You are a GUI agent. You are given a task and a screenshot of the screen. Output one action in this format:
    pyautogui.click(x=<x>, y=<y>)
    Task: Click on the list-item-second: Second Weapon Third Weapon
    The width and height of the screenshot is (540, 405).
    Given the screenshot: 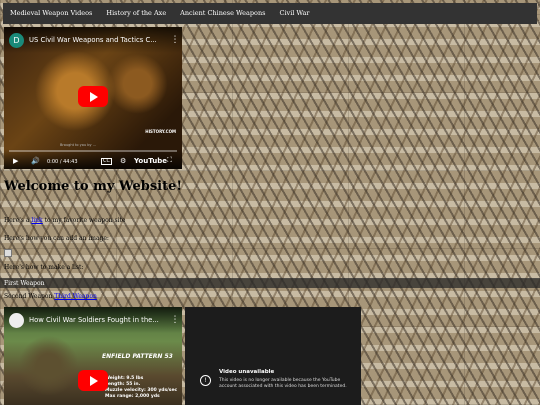 What is the action you would take?
    pyautogui.click(x=50, y=296)
    